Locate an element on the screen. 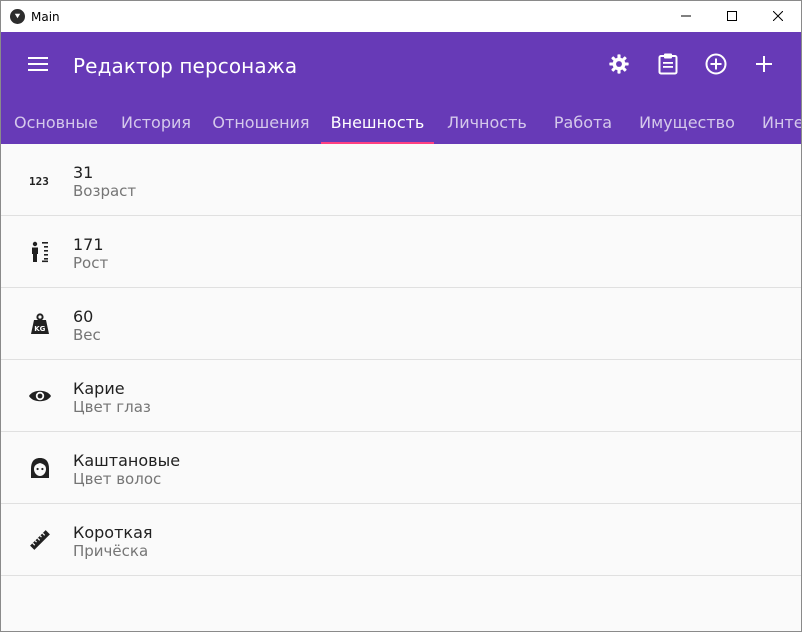 The height and width of the screenshot is (632, 802). app-bar: Редактор персонажа is located at coordinates (401, 66).